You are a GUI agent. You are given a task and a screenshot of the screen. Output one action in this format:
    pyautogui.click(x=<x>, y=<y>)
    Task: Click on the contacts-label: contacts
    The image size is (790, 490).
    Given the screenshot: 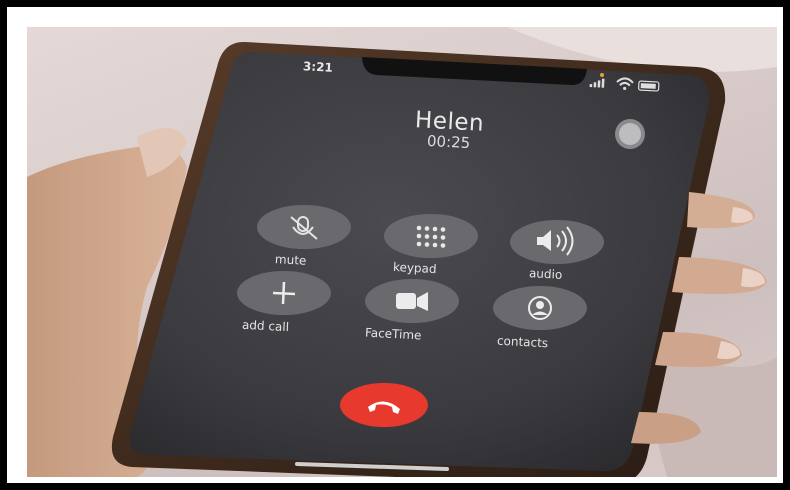 What is the action you would take?
    pyautogui.click(x=522, y=342)
    